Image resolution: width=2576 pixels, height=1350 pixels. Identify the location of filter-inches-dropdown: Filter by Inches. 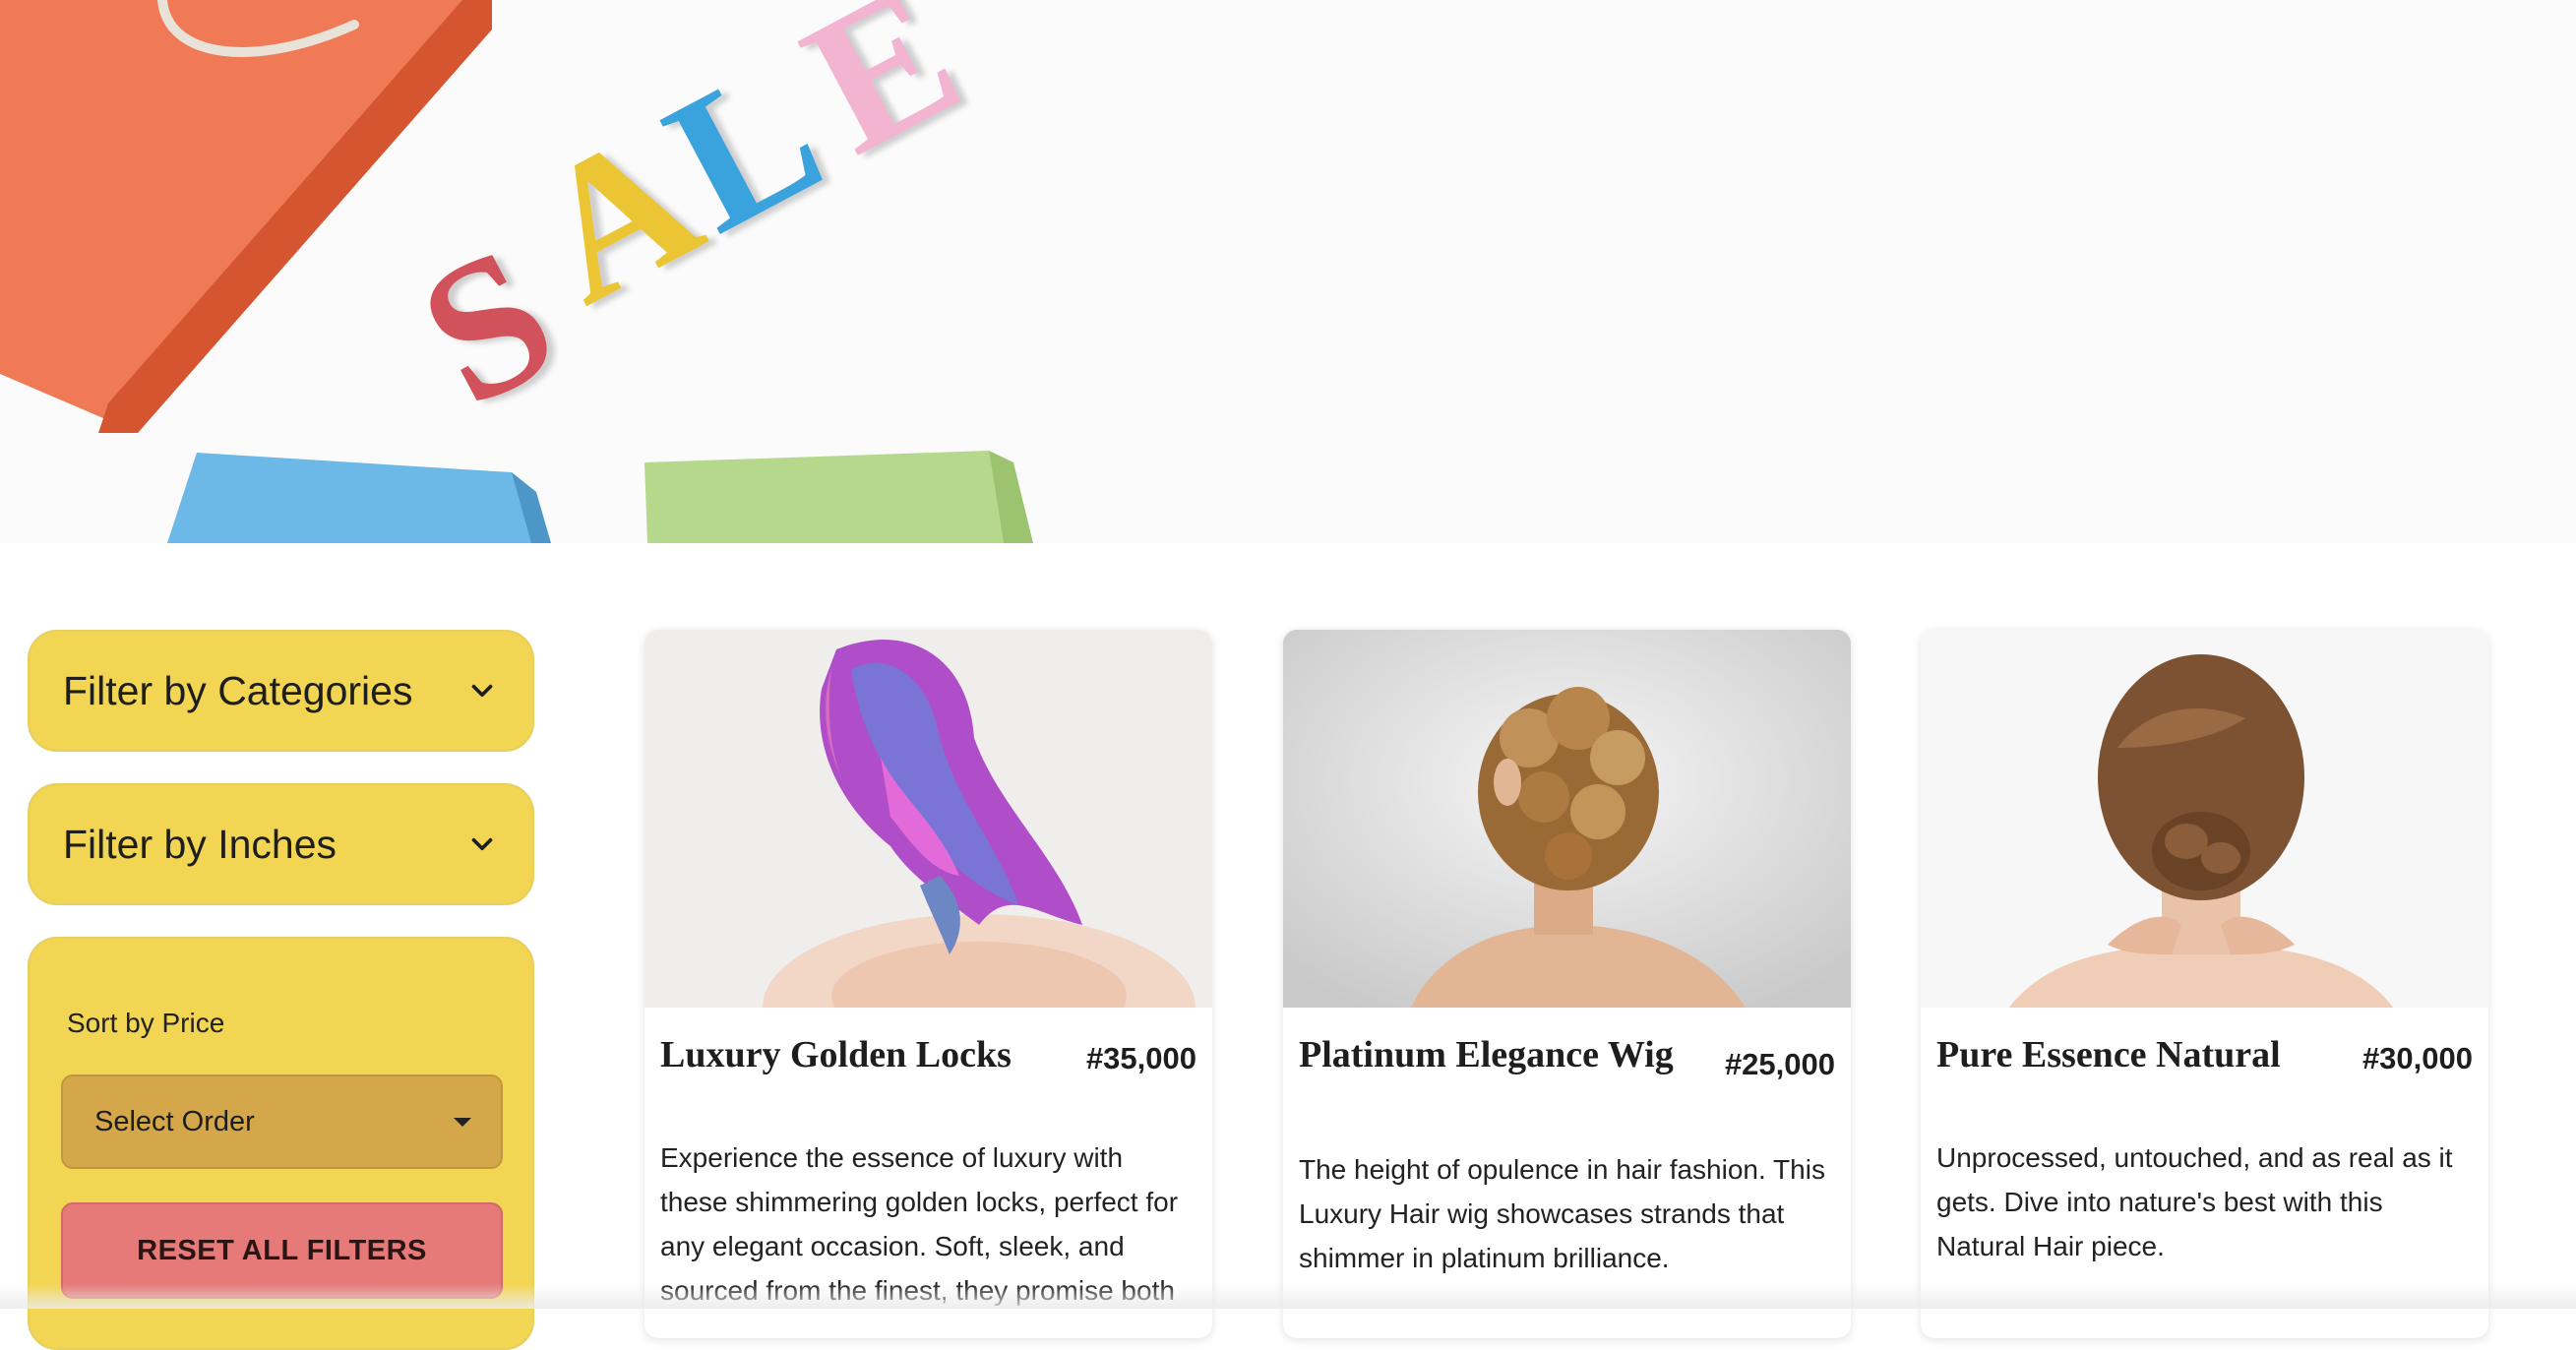
(281, 844).